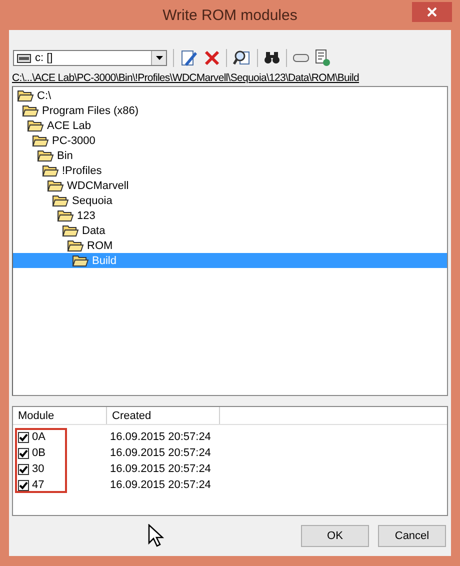  What do you see at coordinates (60, 415) in the screenshot?
I see `column-header: Module` at bounding box center [60, 415].